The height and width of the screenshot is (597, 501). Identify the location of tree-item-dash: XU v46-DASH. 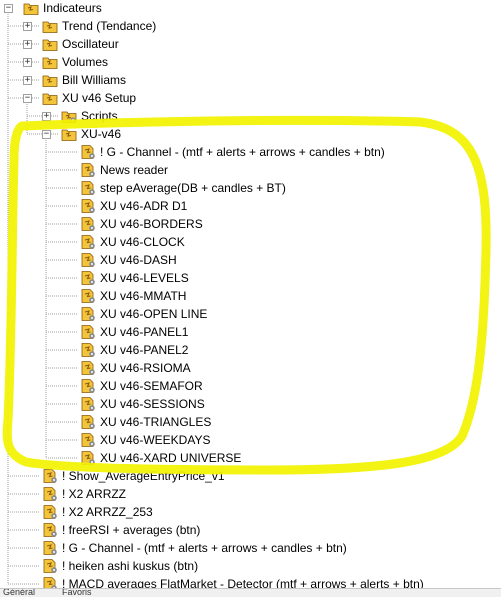
(128, 260).